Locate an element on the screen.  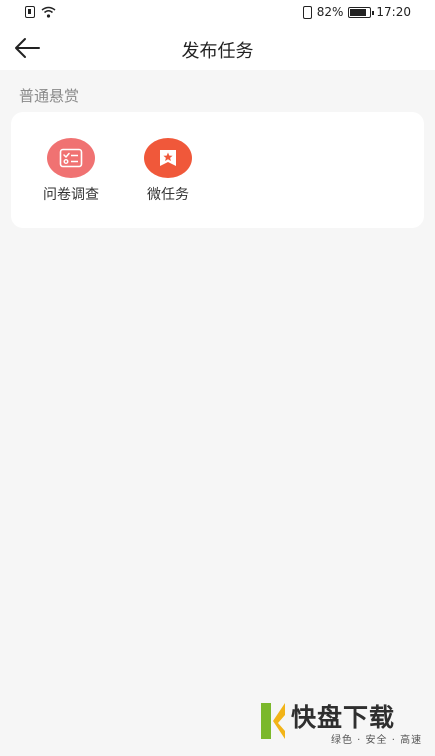
status-left is located at coordinates (40, 12).